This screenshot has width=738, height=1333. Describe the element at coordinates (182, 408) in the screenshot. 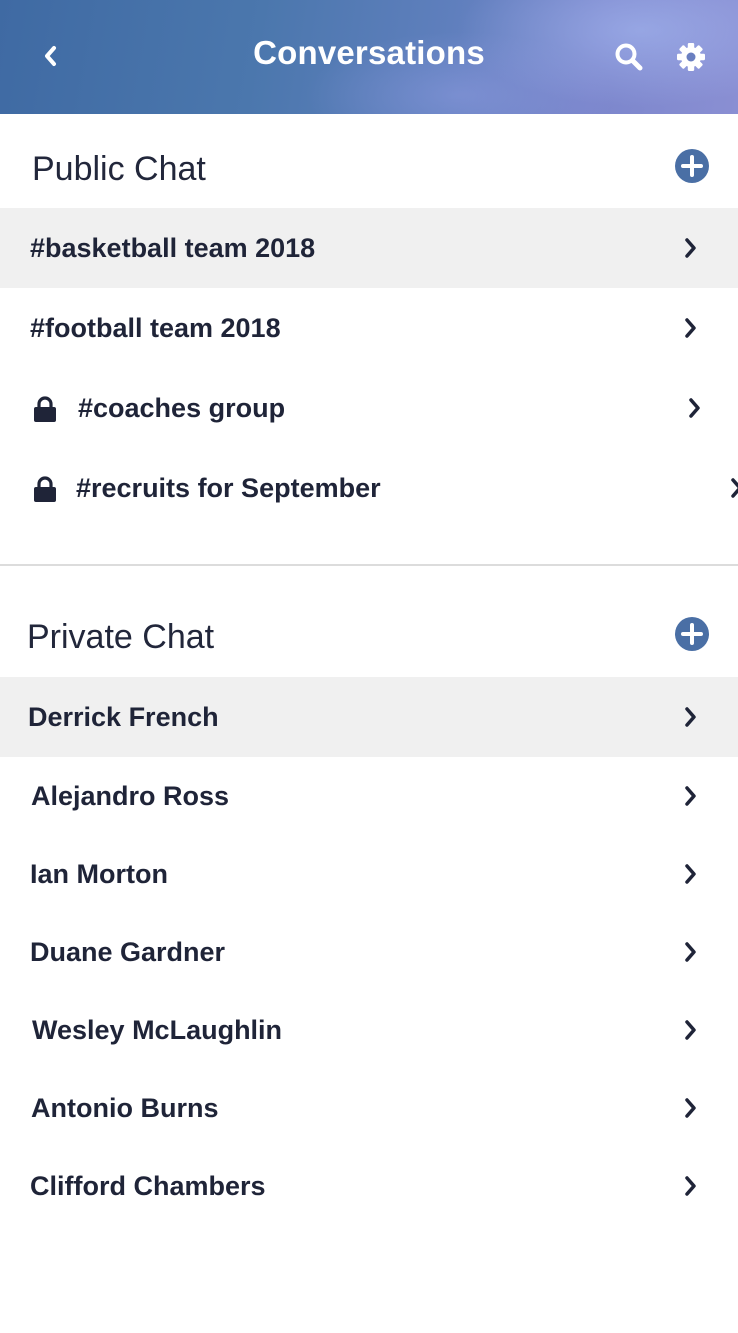

I see `list-item-label: #coaches group` at that location.